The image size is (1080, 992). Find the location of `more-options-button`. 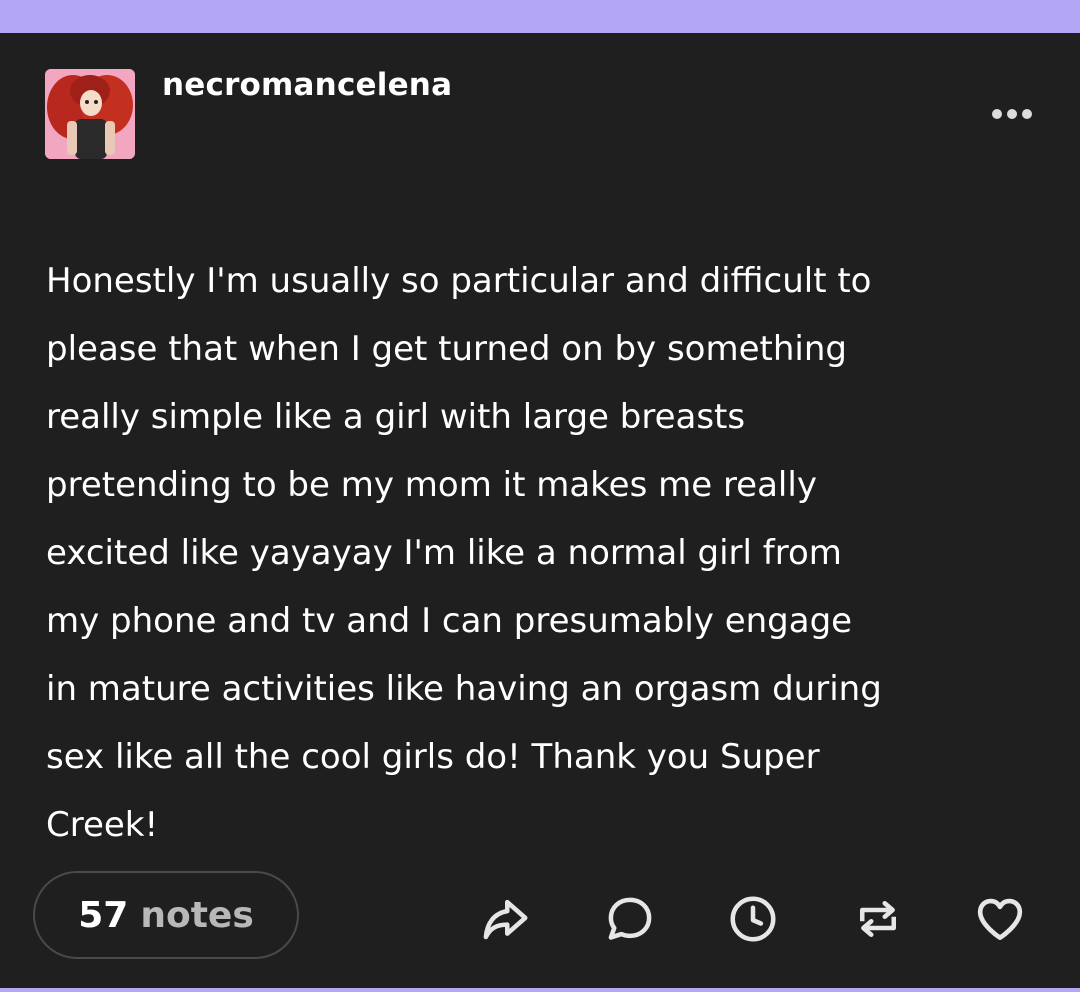

more-options-button is located at coordinates (1012, 114).